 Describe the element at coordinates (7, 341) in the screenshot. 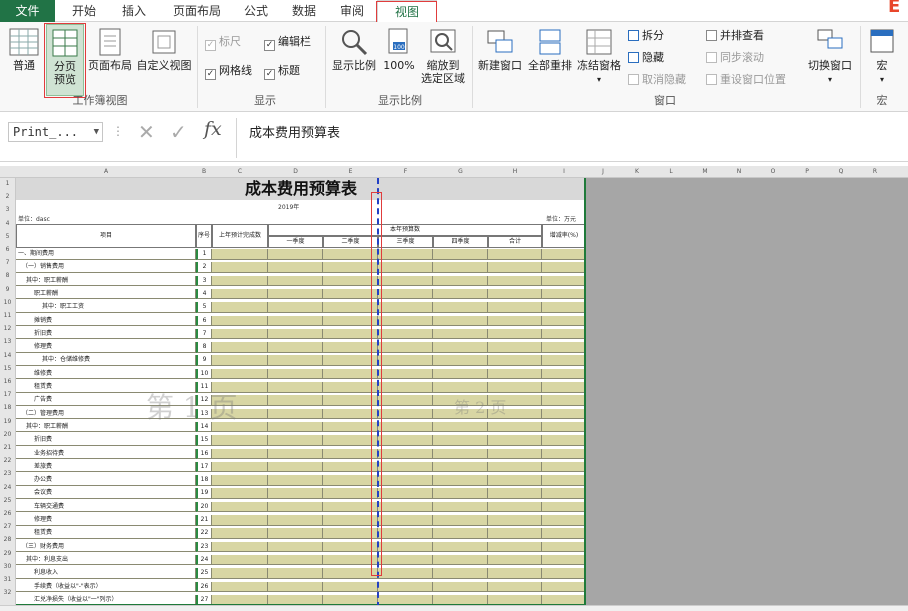

I see `row-header: 13` at that location.